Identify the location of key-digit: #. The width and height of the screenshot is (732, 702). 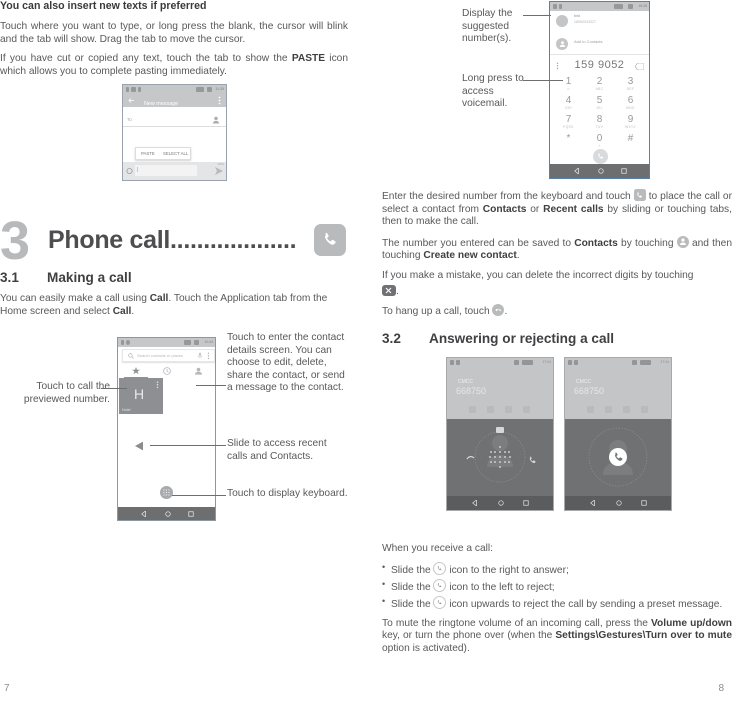
(630, 138).